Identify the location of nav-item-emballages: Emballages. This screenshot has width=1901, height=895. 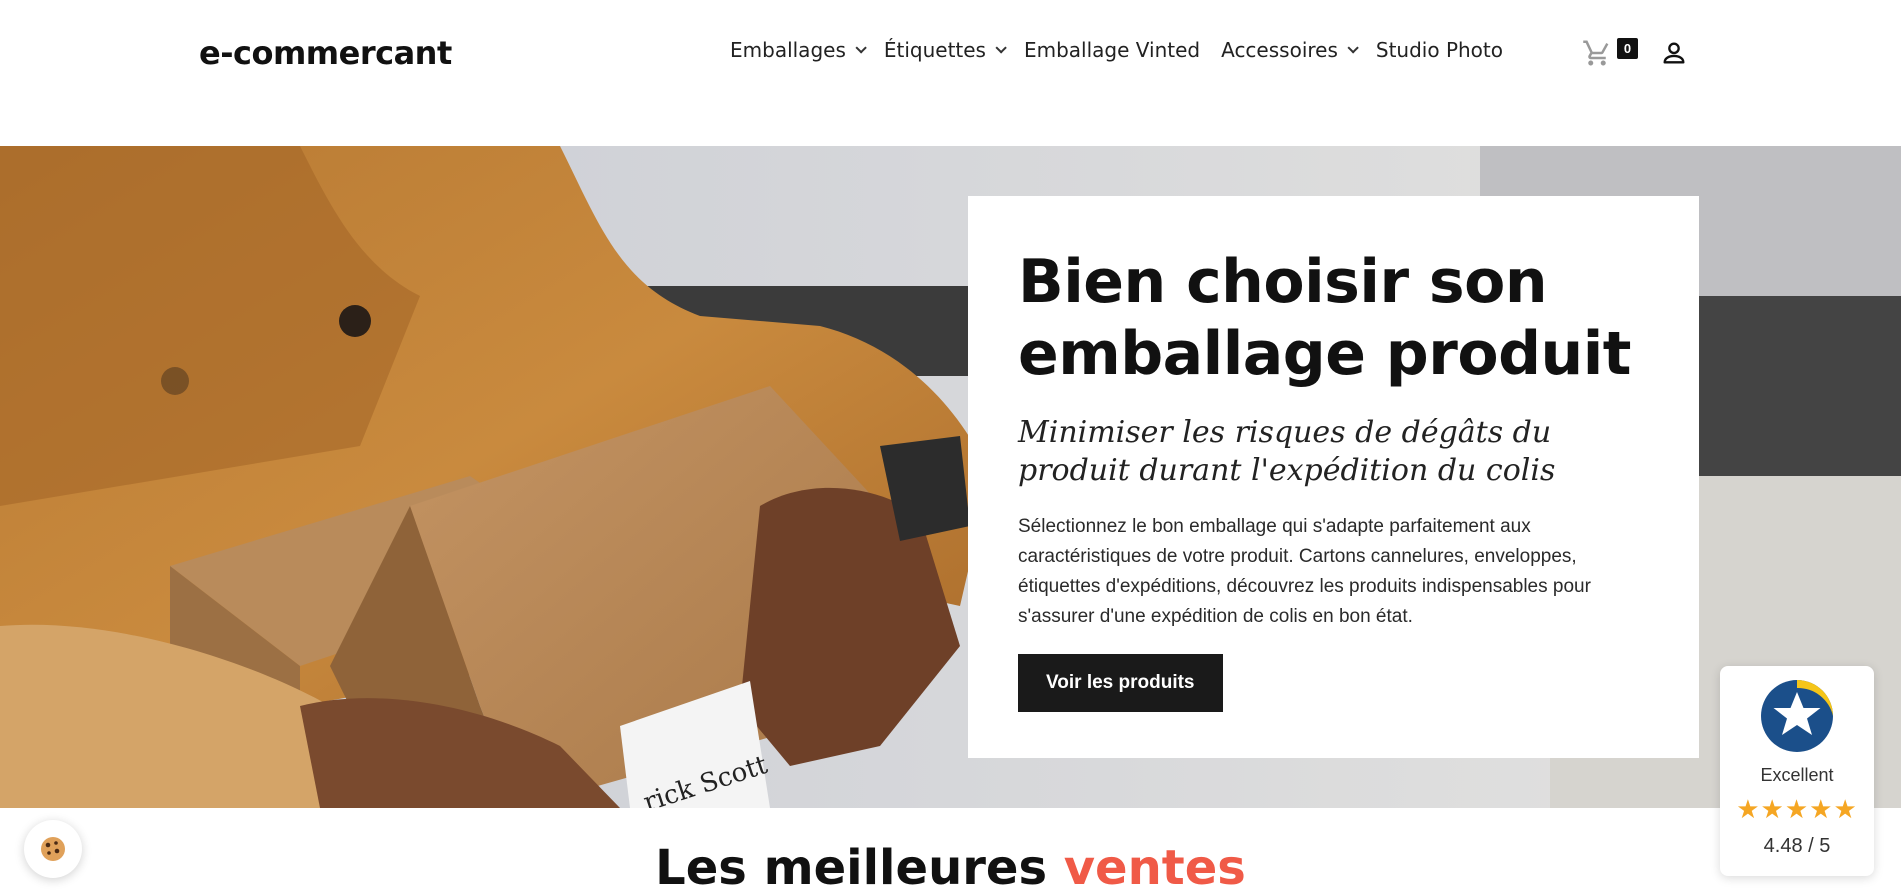
(798, 50).